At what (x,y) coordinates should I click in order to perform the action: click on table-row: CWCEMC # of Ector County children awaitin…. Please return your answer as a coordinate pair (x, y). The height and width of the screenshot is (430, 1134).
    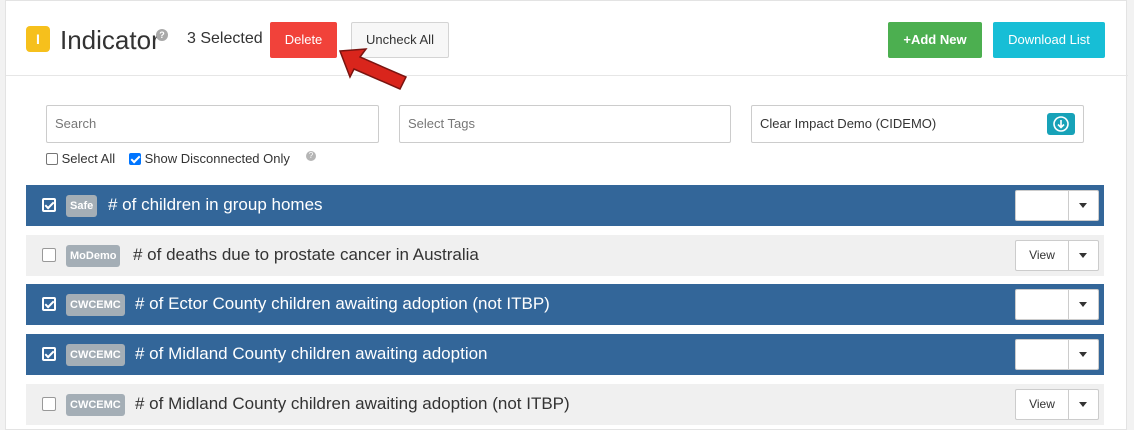
    Looking at the image, I should click on (565, 304).